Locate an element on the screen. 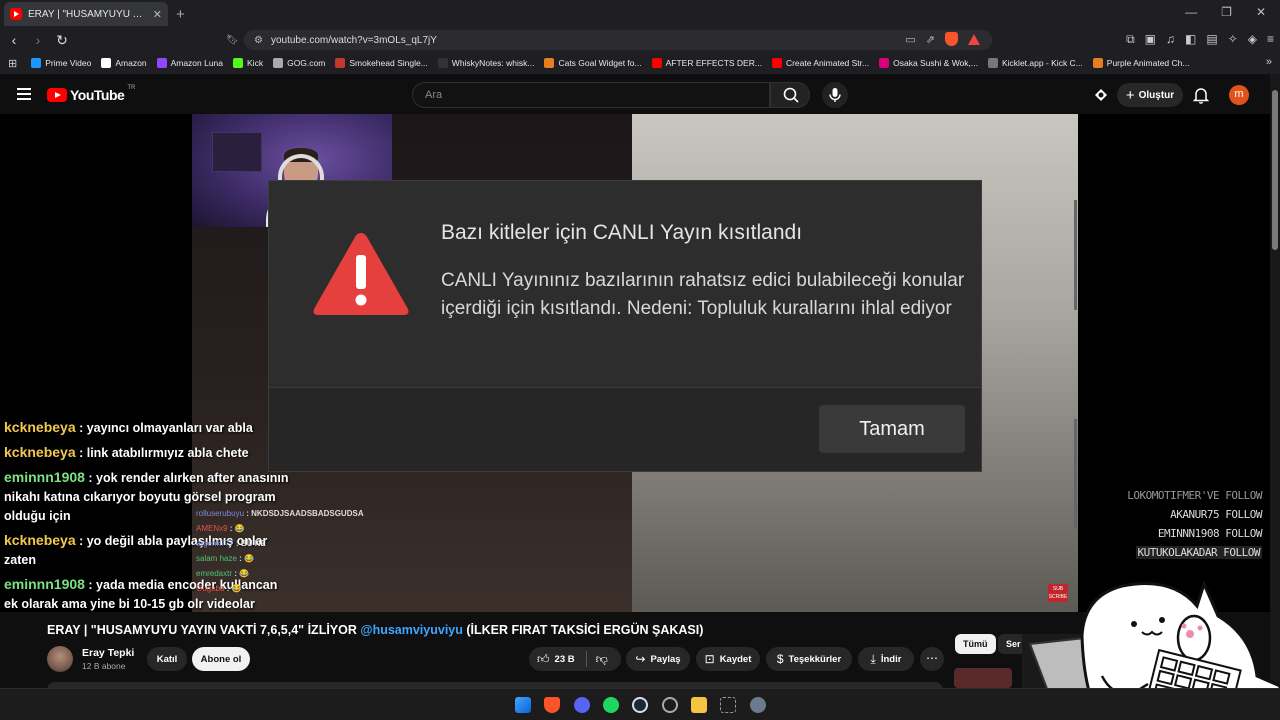 The width and height of the screenshot is (1280, 720). recommended-thumbnail is located at coordinates (983, 678).